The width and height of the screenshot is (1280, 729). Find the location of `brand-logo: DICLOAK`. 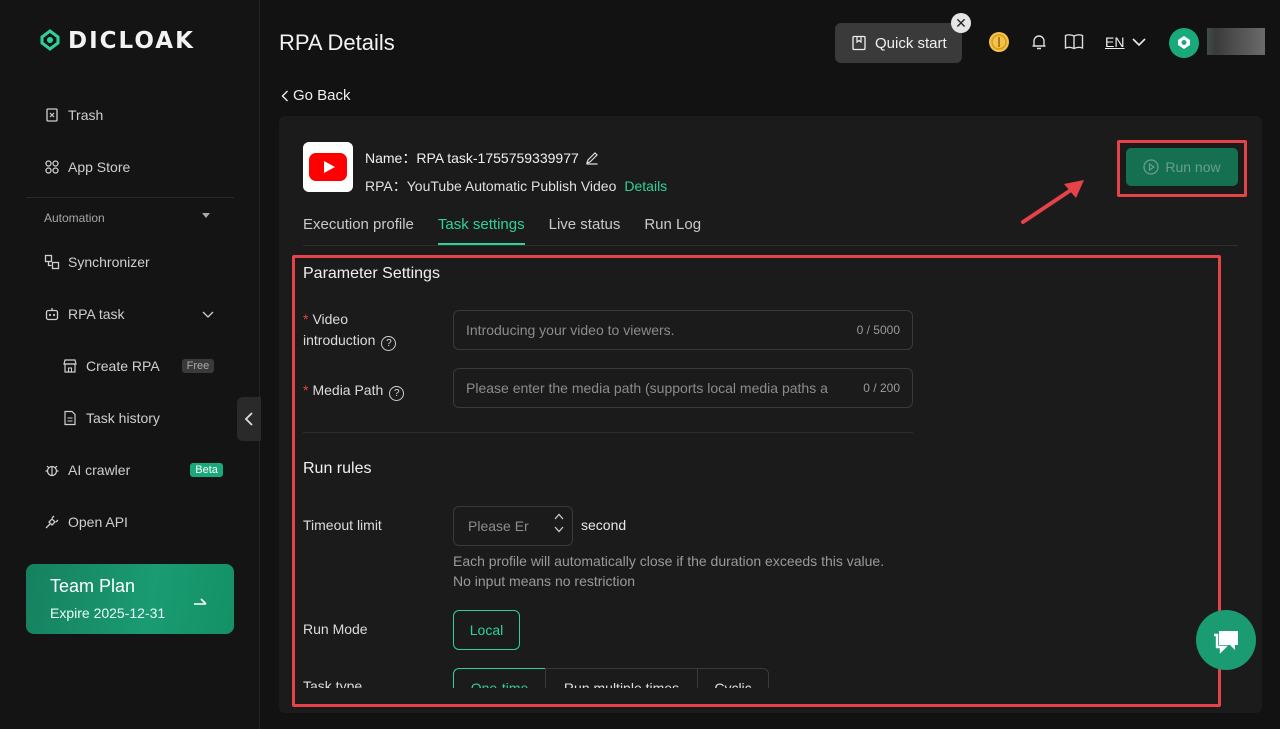

brand-logo: DICLOAK is located at coordinates (116, 41).